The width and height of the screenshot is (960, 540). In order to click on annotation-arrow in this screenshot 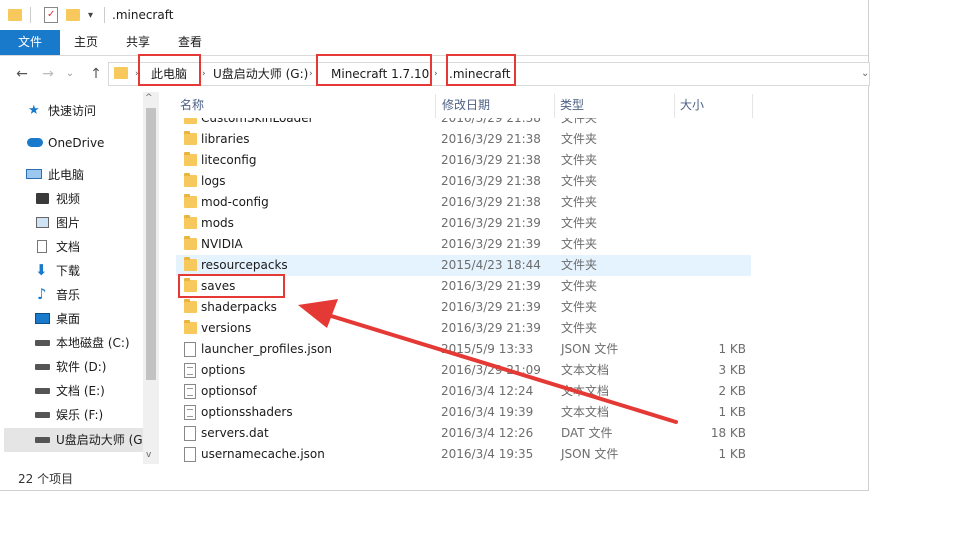, I will do `click(488, 361)`.